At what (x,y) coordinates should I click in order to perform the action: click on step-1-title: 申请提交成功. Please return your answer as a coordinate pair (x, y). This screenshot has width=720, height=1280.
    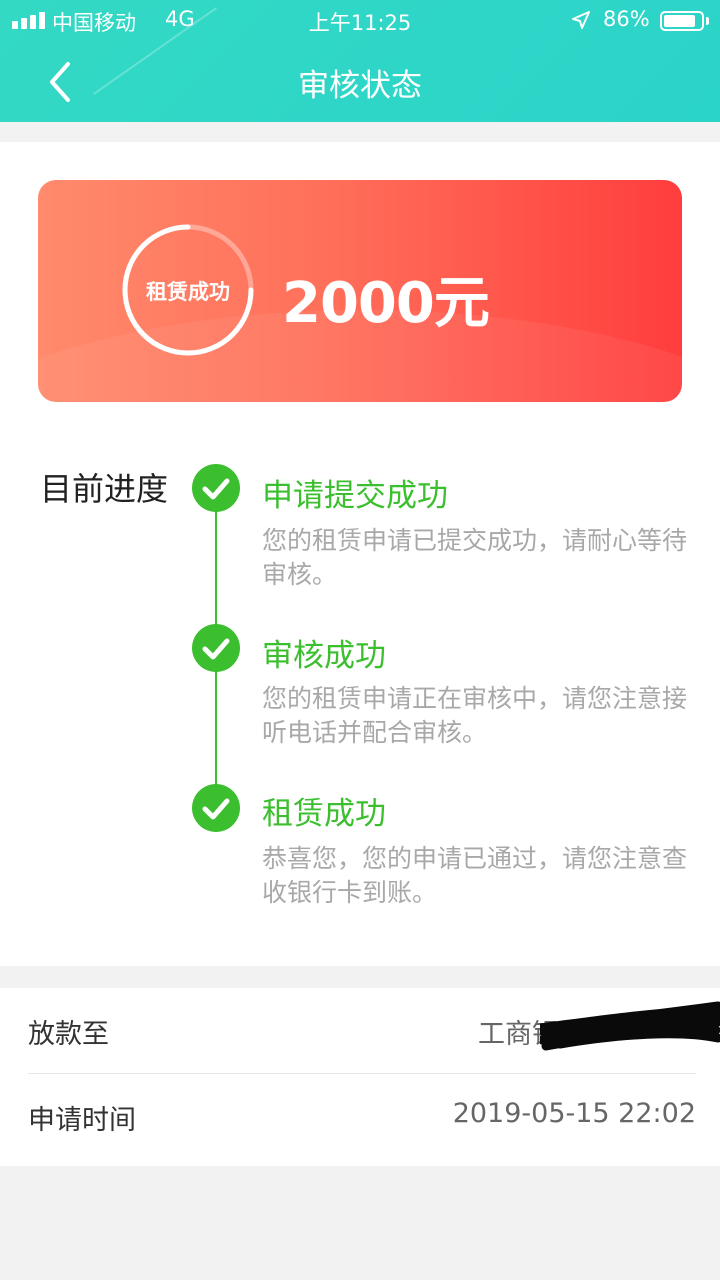
    Looking at the image, I should click on (355, 496).